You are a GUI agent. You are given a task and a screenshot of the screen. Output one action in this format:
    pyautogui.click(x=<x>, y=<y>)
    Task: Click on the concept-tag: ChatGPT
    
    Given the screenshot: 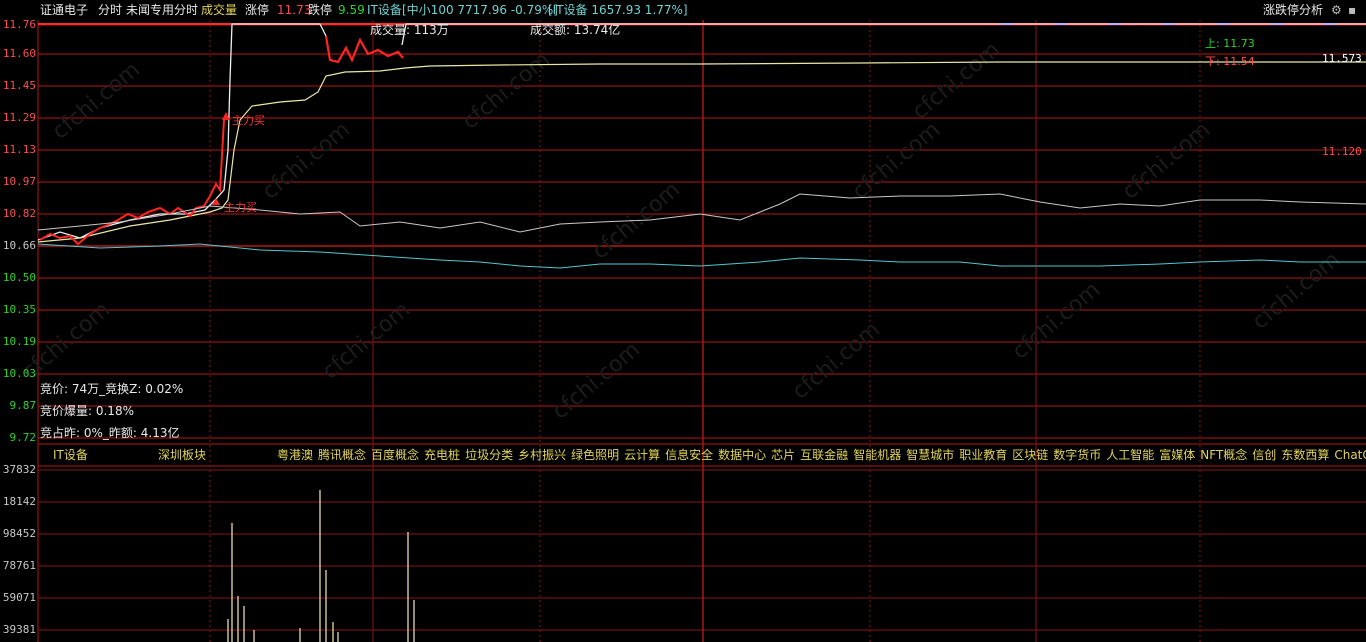 What is the action you would take?
    pyautogui.click(x=1350, y=455)
    